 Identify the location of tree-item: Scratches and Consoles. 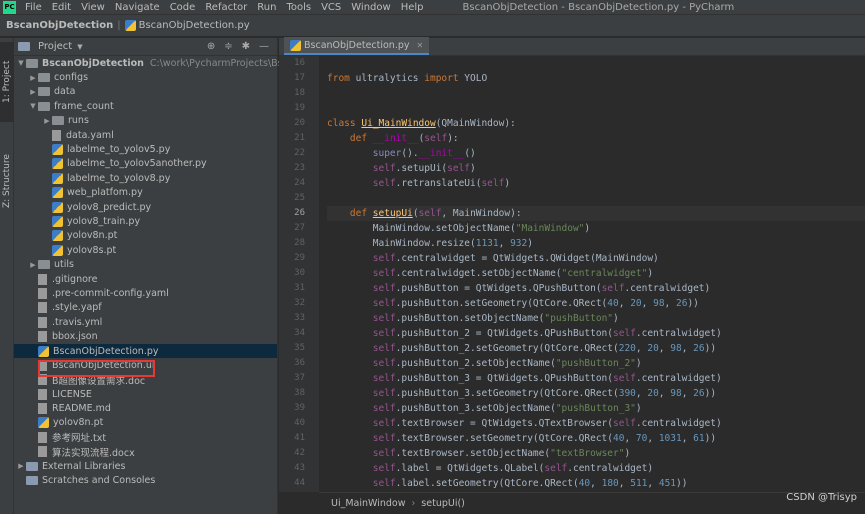
(145, 480).